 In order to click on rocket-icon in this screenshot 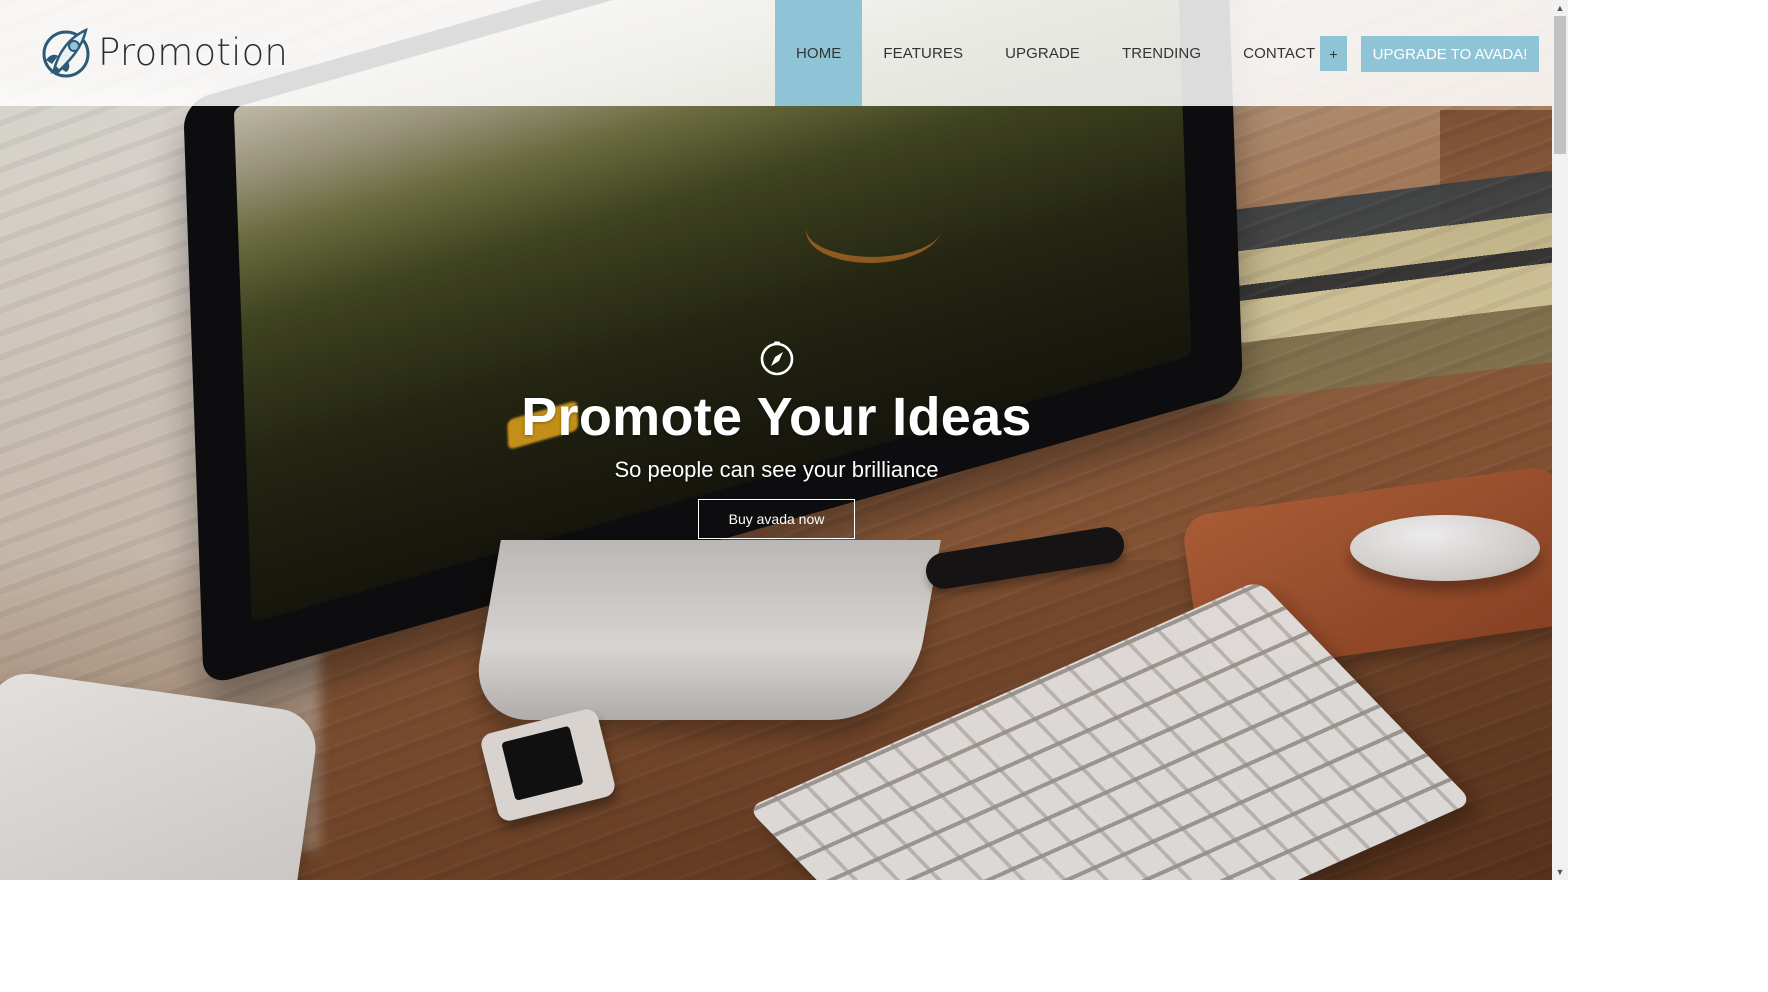, I will do `click(66, 52)`.